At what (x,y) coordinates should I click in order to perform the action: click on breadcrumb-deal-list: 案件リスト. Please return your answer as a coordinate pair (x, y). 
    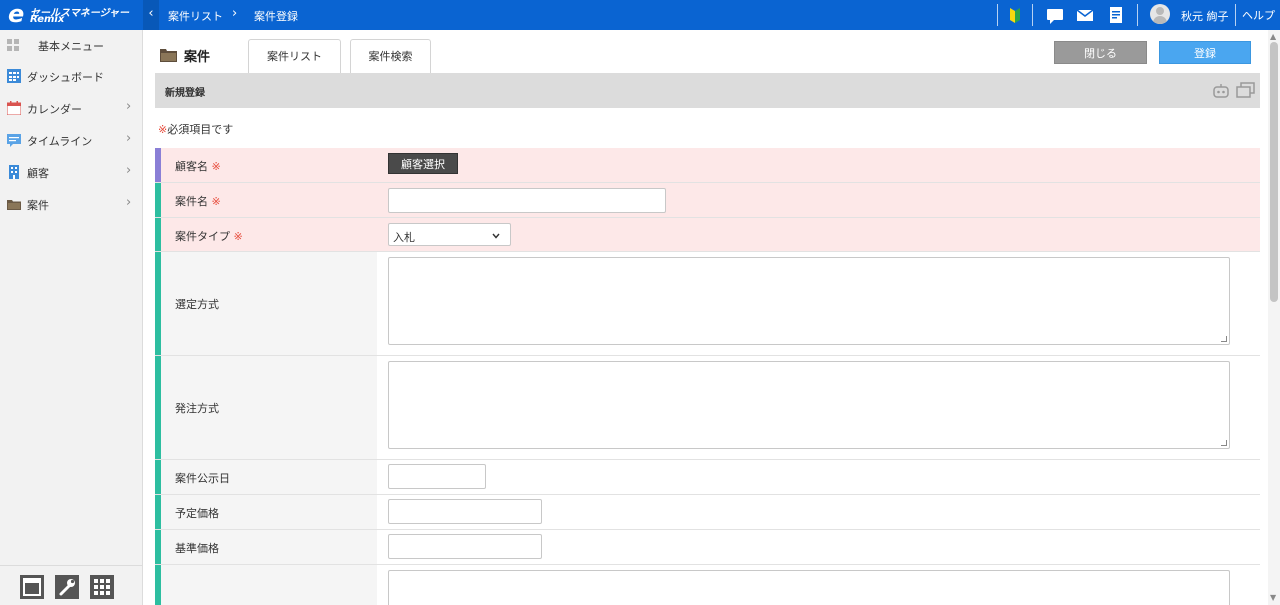
    Looking at the image, I should click on (195, 16).